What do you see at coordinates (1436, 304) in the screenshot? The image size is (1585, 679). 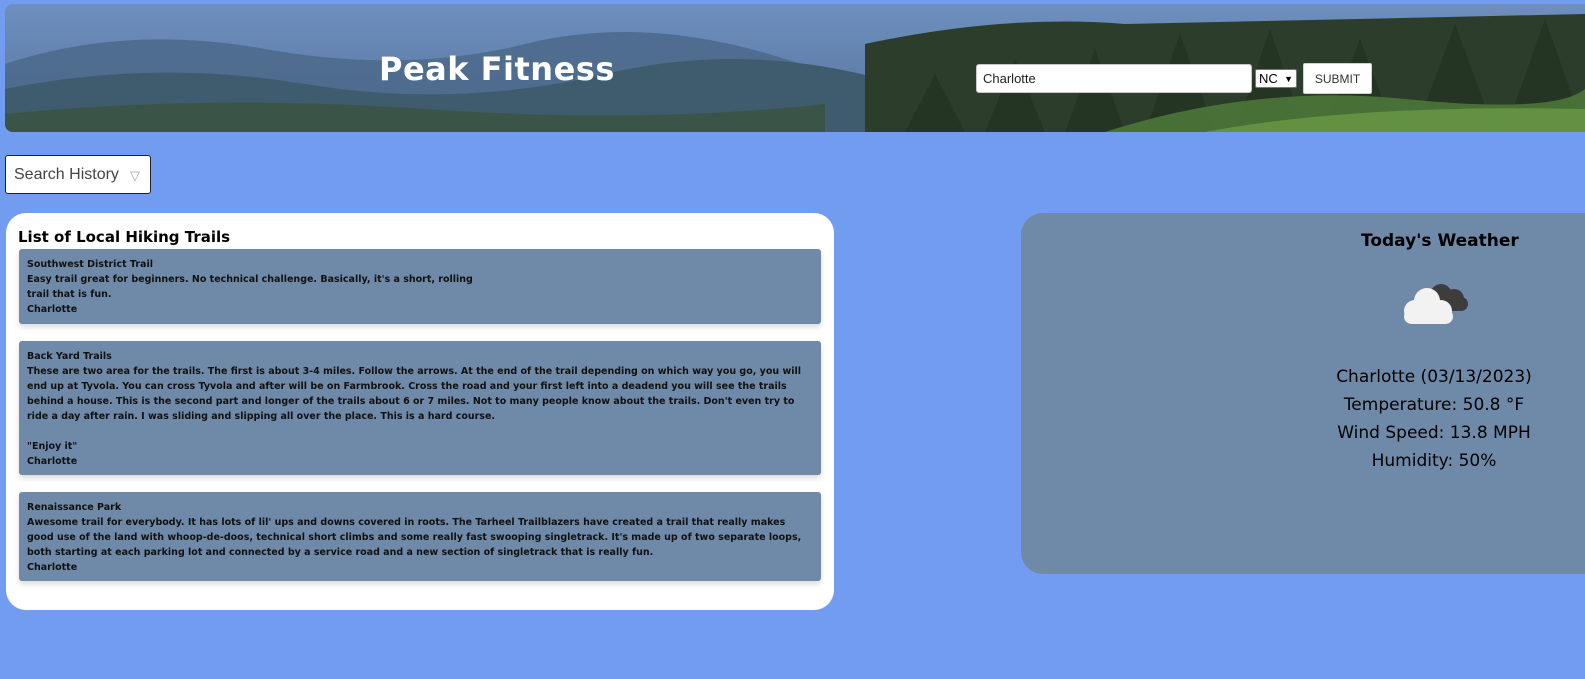 I see `cloudy-icon` at bounding box center [1436, 304].